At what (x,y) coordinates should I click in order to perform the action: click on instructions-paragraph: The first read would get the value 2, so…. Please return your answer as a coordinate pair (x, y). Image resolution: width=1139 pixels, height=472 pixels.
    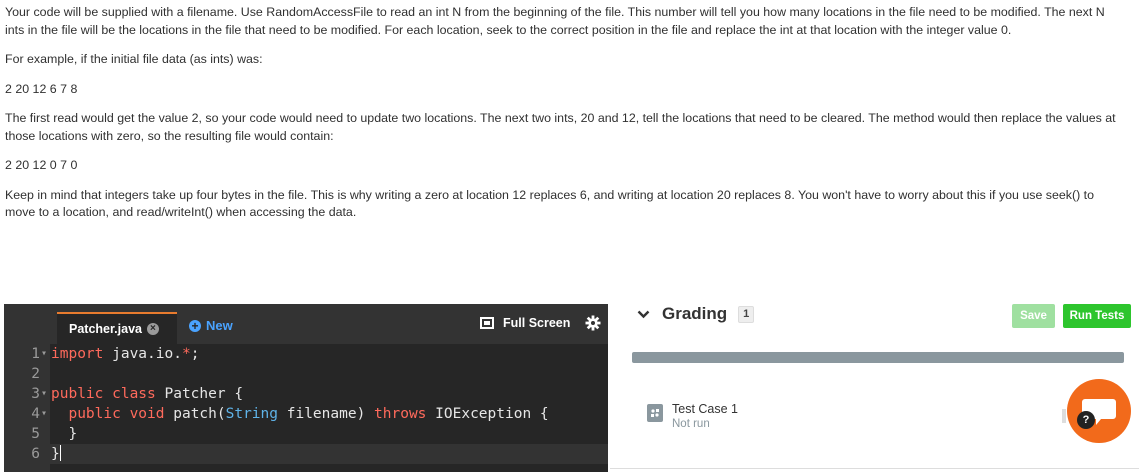
    Looking at the image, I should click on (560, 127).